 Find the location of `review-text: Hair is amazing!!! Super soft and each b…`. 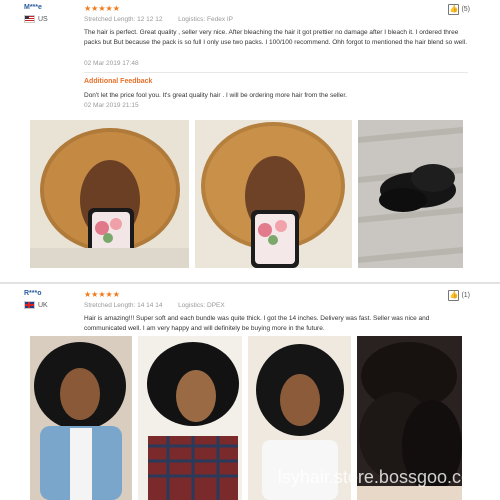

review-text: Hair is amazing!!! Super soft and each b… is located at coordinates (257, 323).